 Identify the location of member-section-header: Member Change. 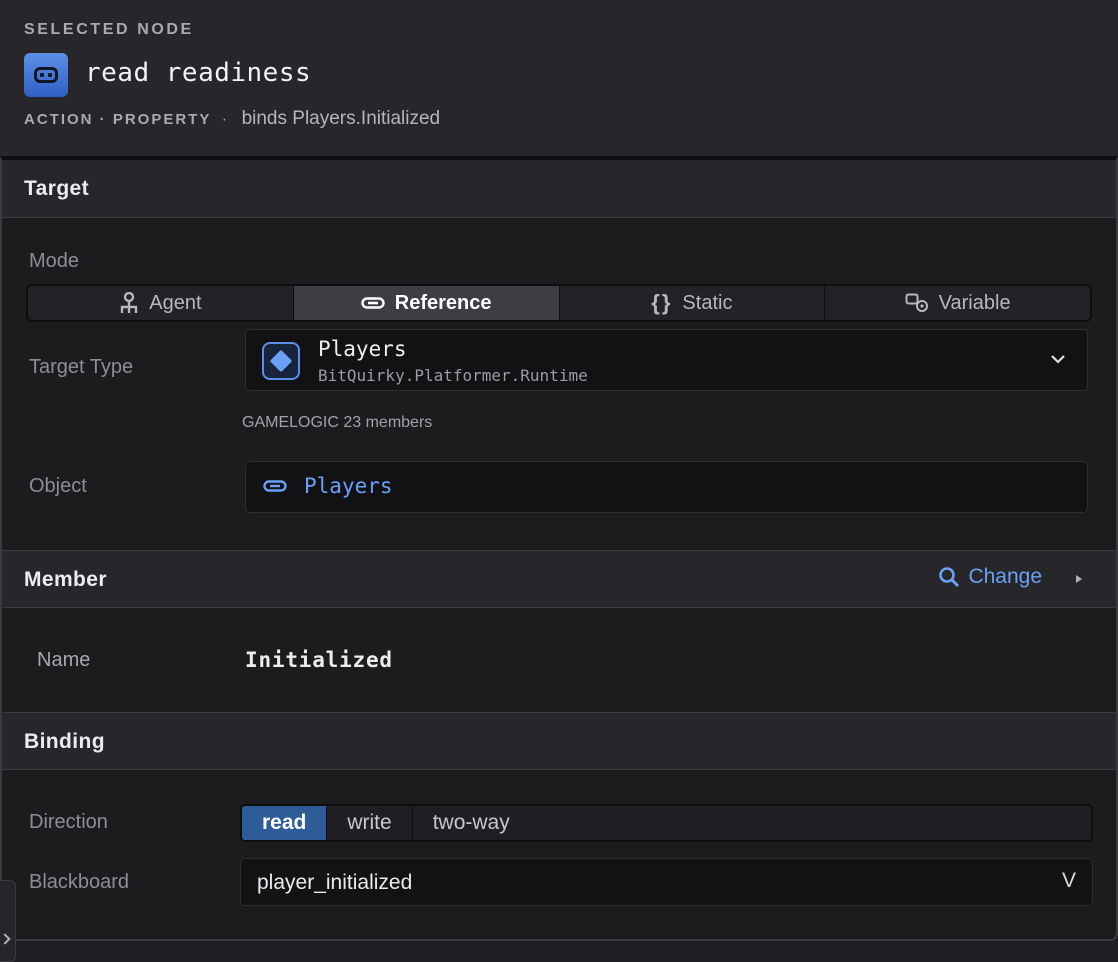
(559, 579).